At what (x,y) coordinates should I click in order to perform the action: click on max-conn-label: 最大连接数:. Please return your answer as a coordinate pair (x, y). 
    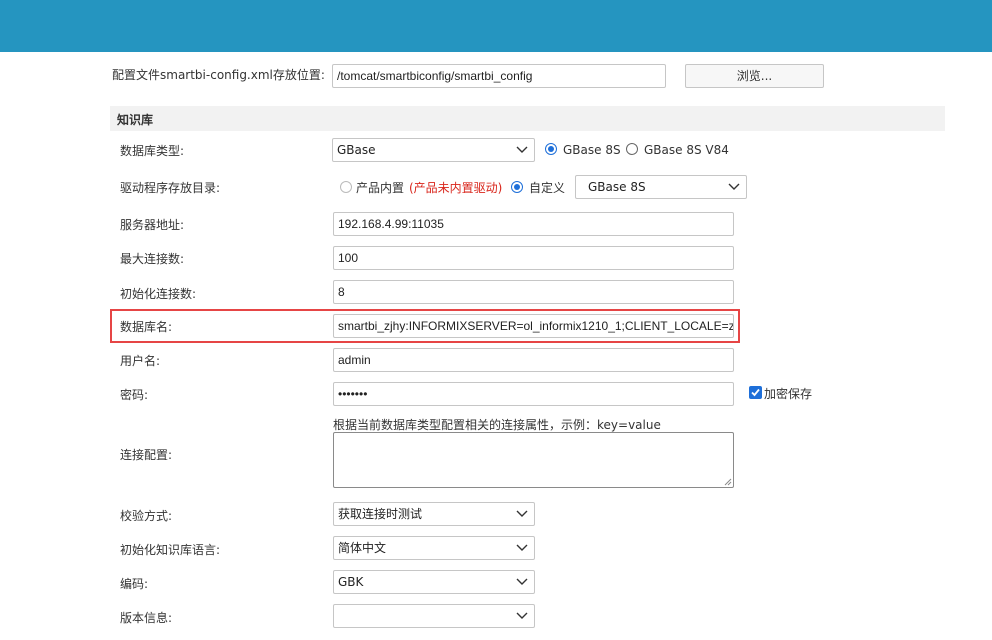
    Looking at the image, I should click on (152, 259).